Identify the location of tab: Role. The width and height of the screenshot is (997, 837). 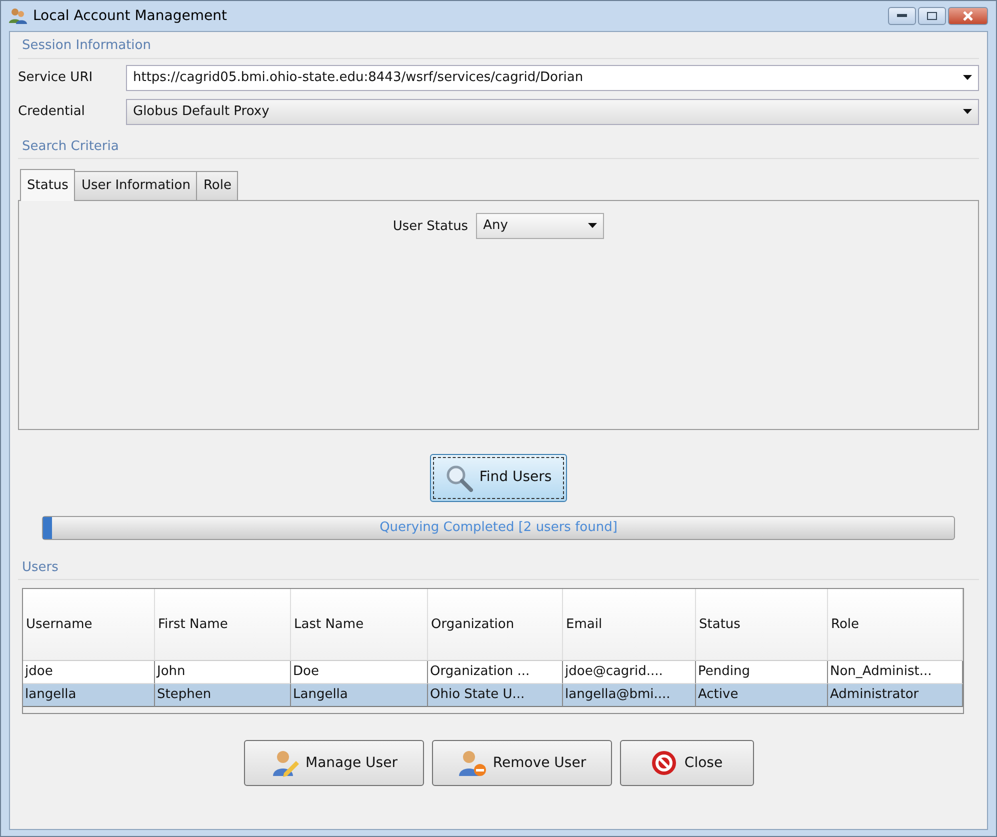
(217, 185).